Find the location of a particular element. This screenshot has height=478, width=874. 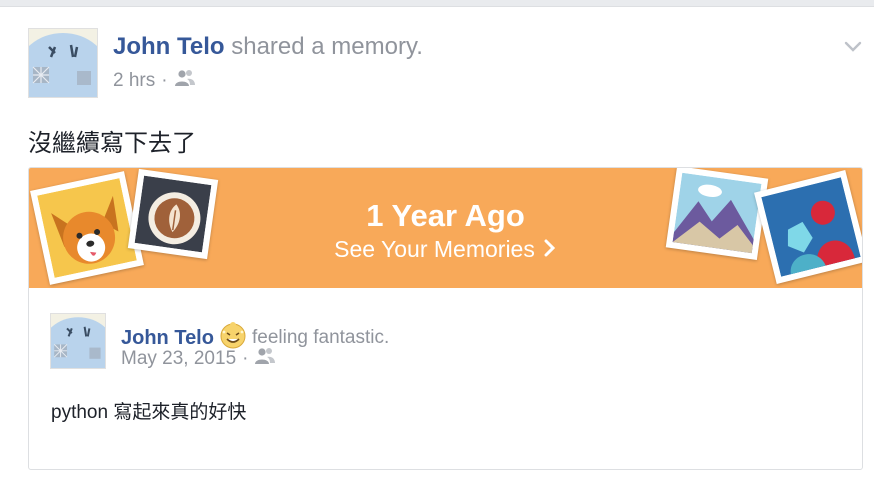

original-post-meta: May 23, 2015 · is located at coordinates (198, 359).